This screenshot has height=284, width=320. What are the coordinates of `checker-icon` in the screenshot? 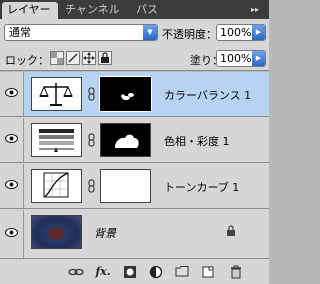 It's located at (57, 58).